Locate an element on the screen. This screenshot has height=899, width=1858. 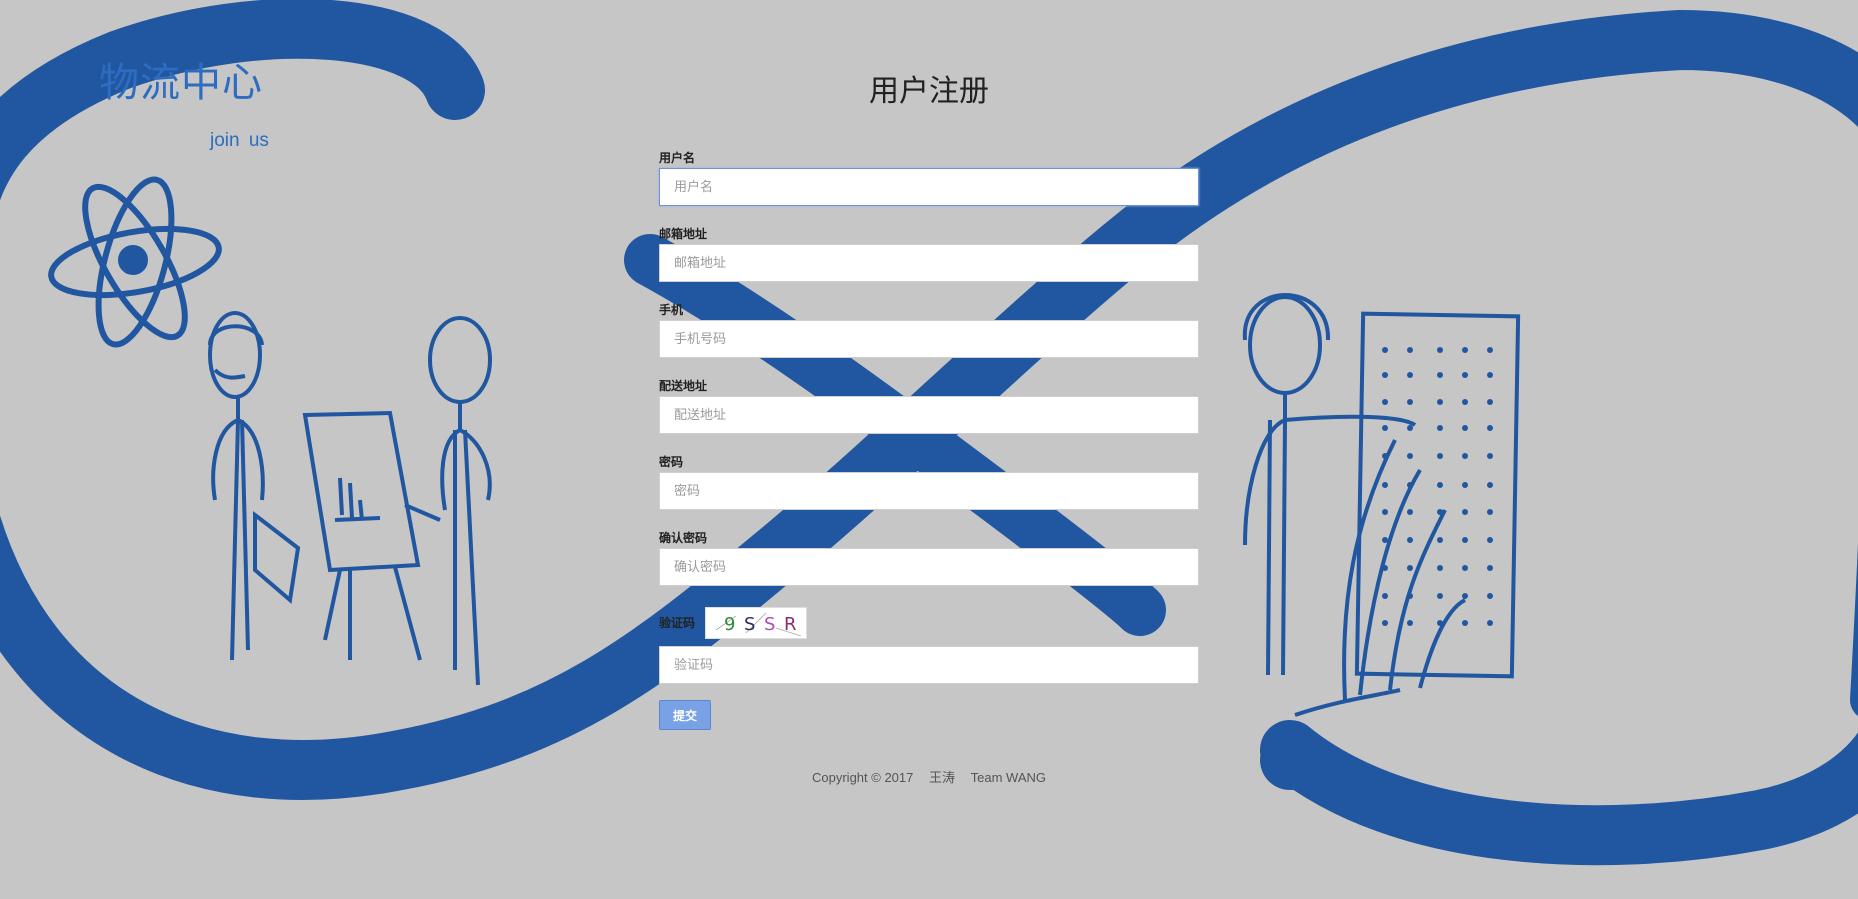
address-input is located at coordinates (929, 415).